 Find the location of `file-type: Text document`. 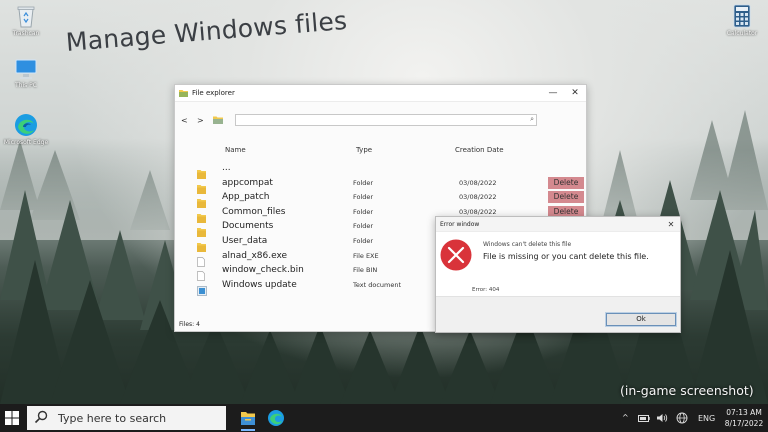

file-type: Text document is located at coordinates (377, 284).